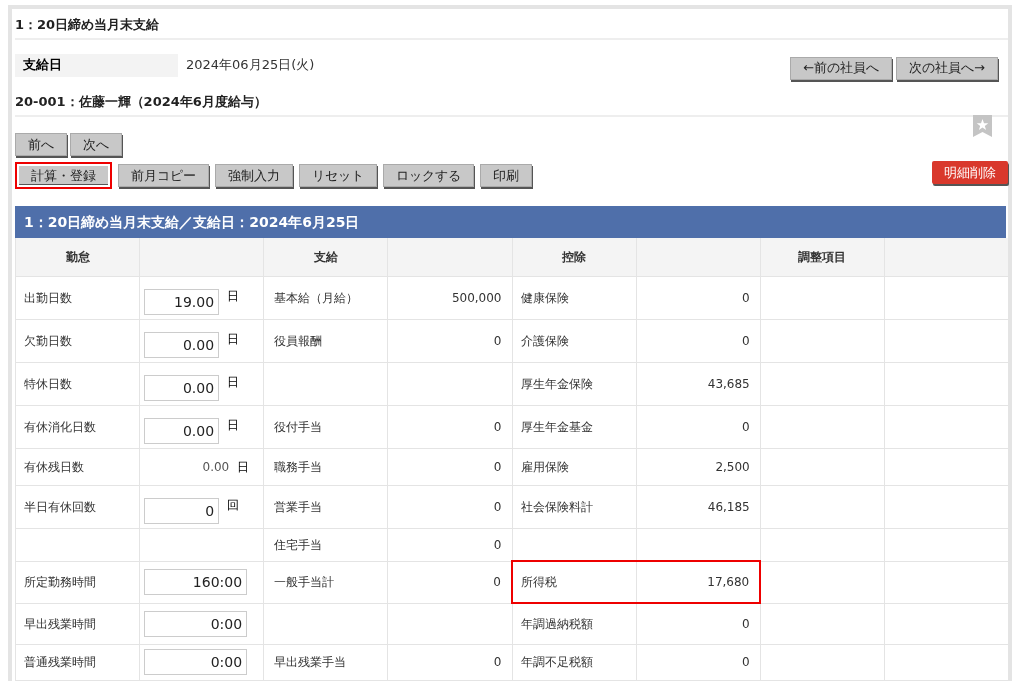  What do you see at coordinates (304, 582) in the screenshot?
I see `pay-item-label: 一般手当計` at bounding box center [304, 582].